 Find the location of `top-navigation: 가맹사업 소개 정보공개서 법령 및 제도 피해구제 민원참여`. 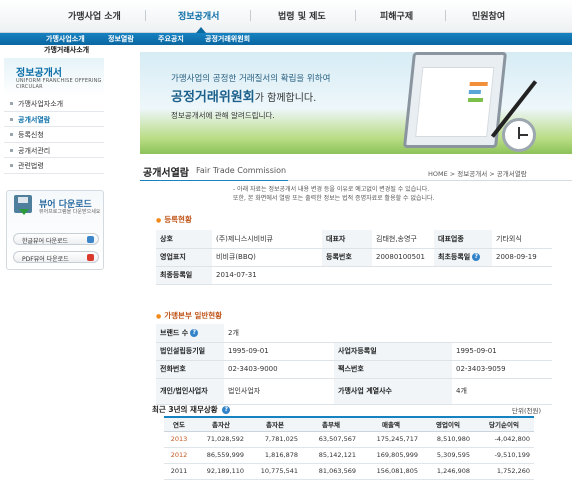

top-navigation: 가맹사업 소개 정보공개서 법령 및 제도 피해구제 민원참여 is located at coordinates (286, 16).